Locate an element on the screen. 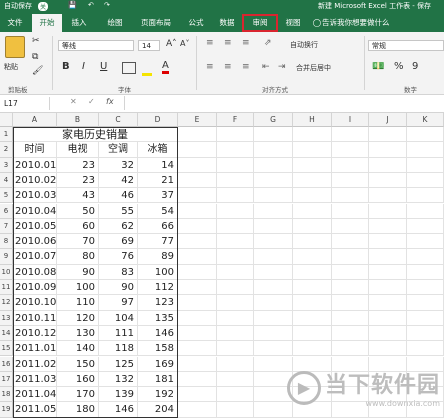 The height and width of the screenshot is (418, 444). tab-formulas: 公式 is located at coordinates (196, 23).